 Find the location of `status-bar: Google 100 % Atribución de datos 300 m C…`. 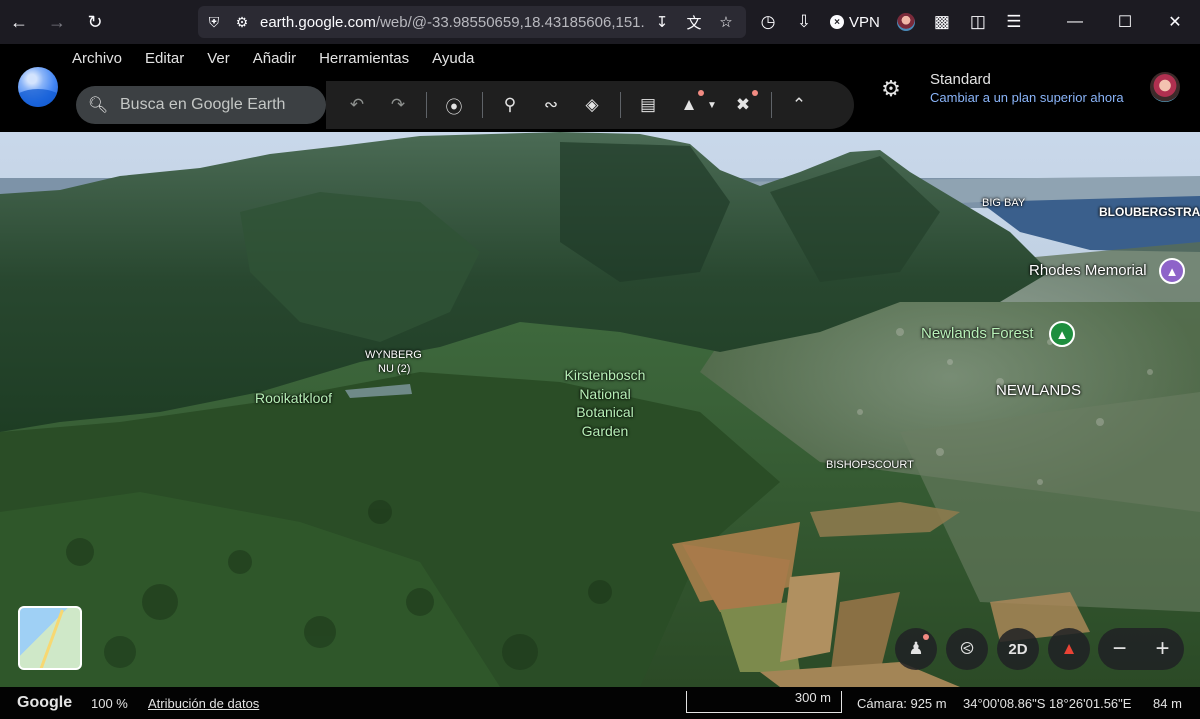

status-bar: Google 100 % Atribución de datos 300 m C… is located at coordinates (600, 703).